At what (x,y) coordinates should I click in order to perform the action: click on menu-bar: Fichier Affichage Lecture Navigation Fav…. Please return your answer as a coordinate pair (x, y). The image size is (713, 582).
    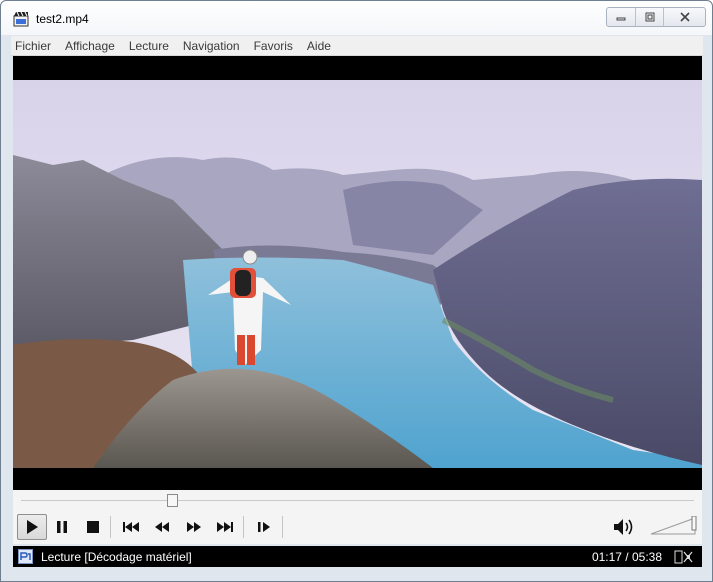
    Looking at the image, I should click on (357, 46).